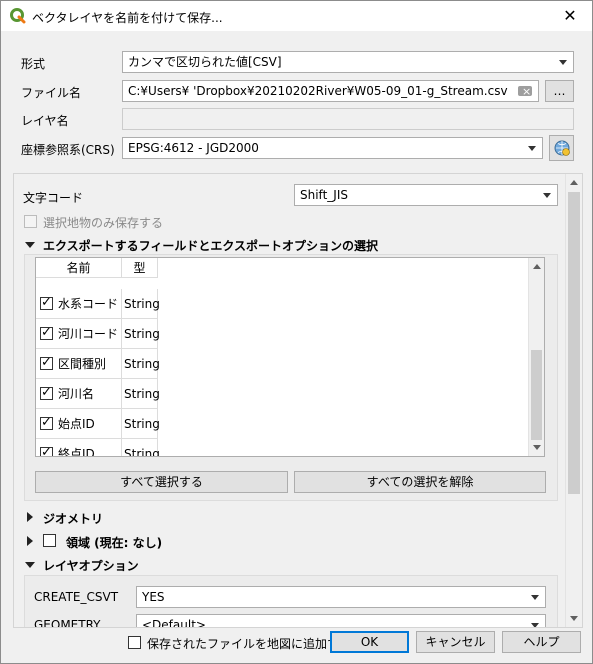 This screenshot has height=664, width=593. I want to click on table-row: 区間種別 String, so click(98, 364).